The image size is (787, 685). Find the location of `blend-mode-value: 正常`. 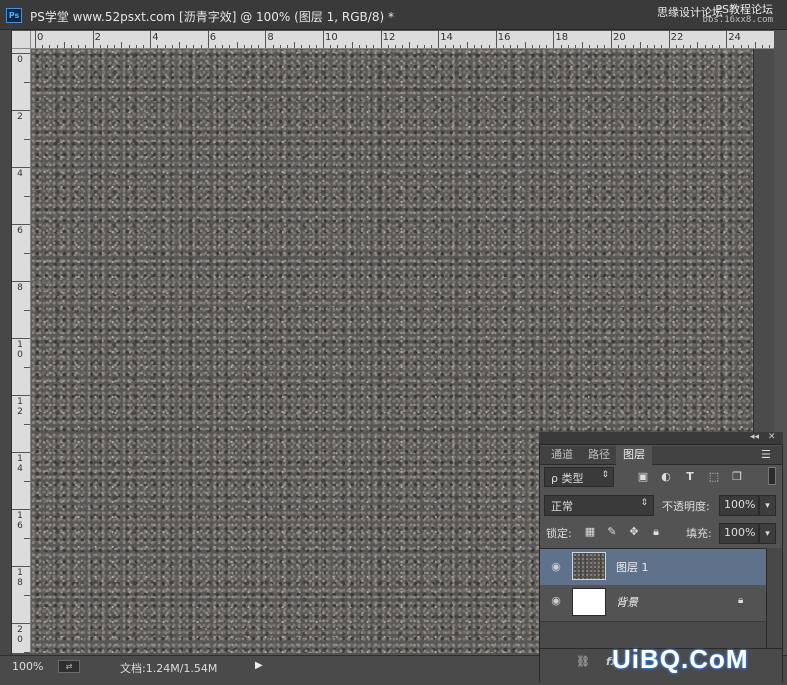

blend-mode-value: 正常 is located at coordinates (562, 506).